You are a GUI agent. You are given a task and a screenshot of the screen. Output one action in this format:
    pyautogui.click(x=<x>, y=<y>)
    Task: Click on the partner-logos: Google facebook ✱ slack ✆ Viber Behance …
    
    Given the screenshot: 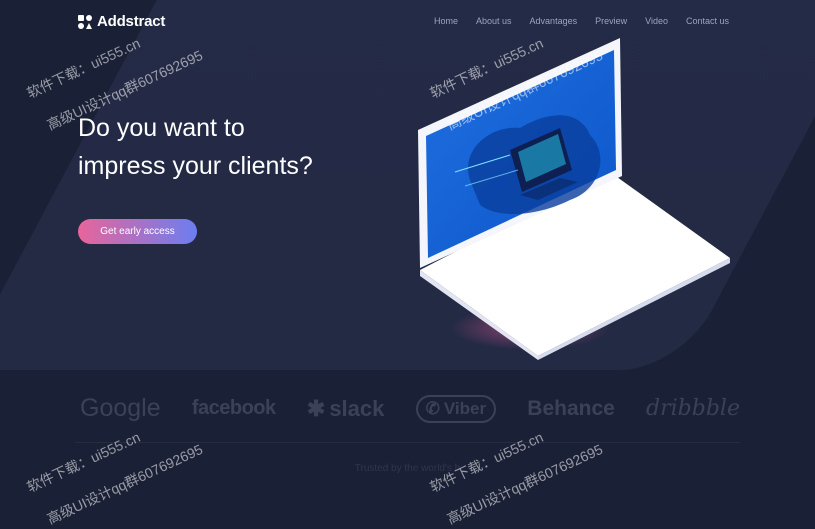 What is the action you would take?
    pyautogui.click(x=410, y=408)
    